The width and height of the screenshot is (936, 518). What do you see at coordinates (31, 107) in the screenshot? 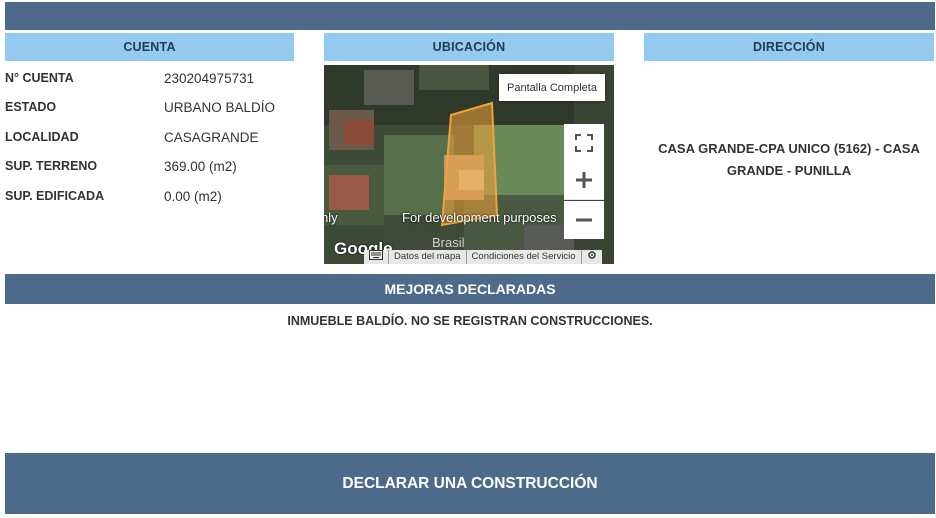
I see `info-label: ESTADO` at bounding box center [31, 107].